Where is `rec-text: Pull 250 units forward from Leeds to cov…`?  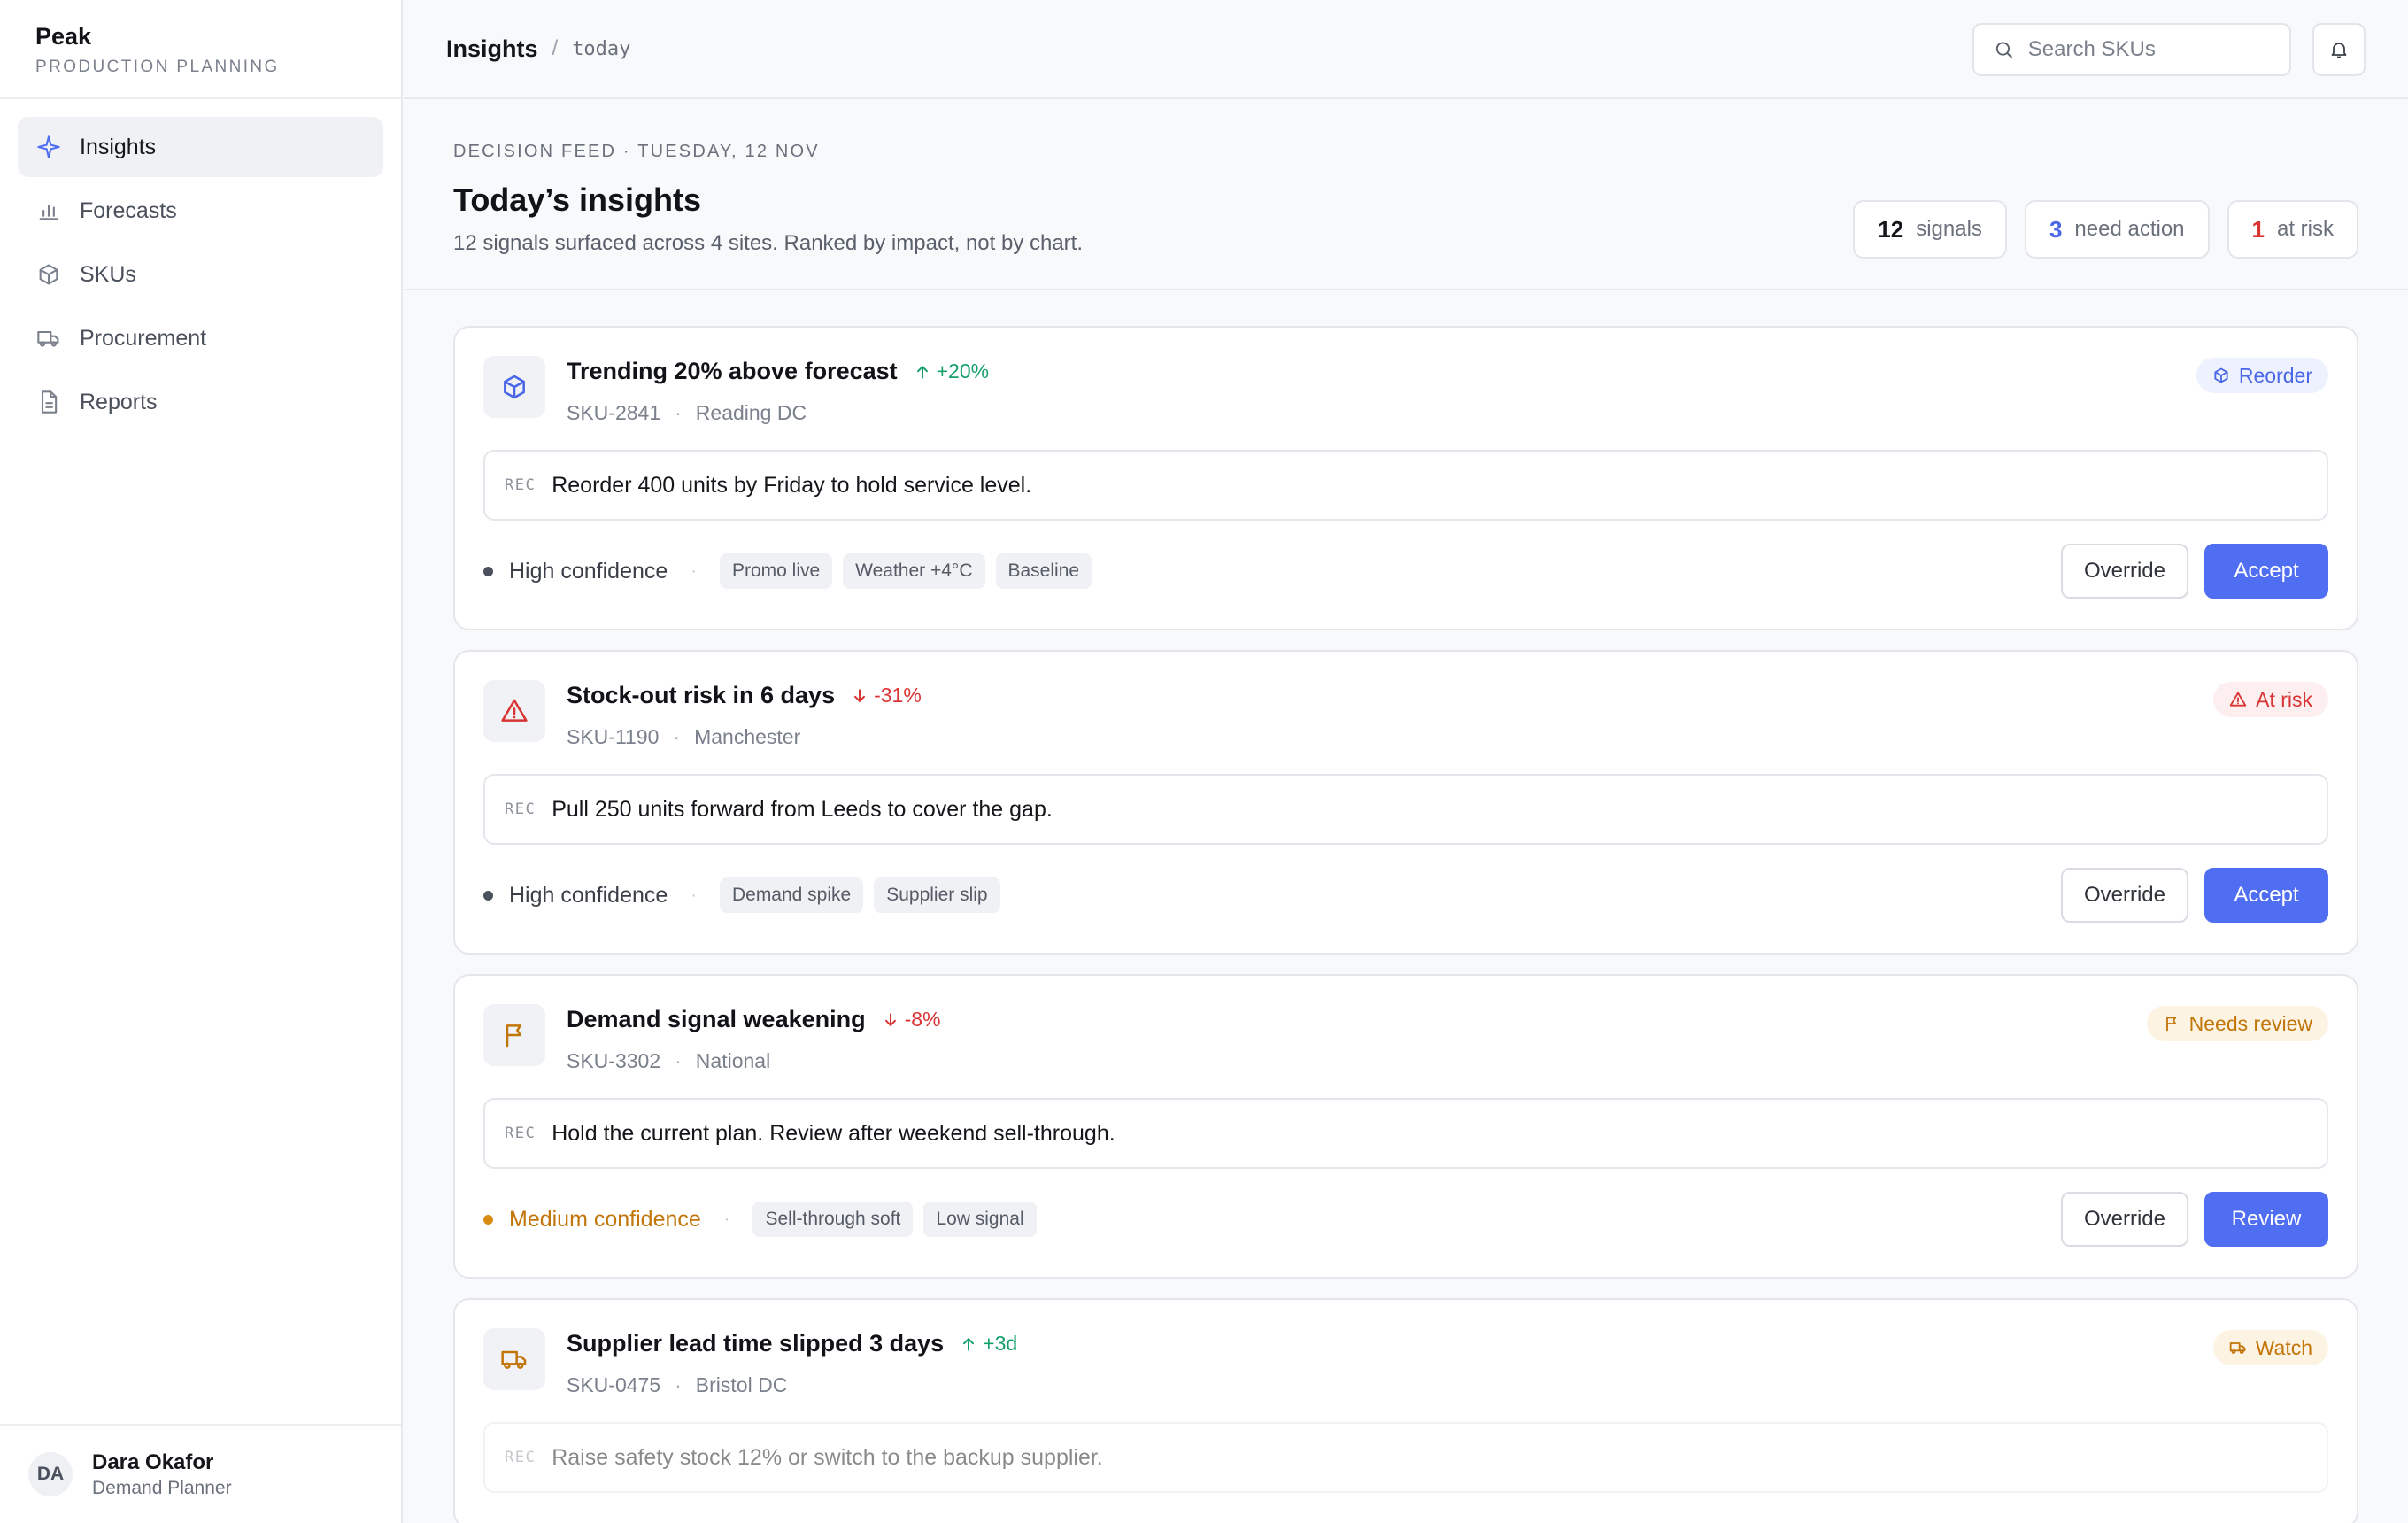
rec-text: Pull 250 units forward from Leeds to cov… is located at coordinates (802, 809).